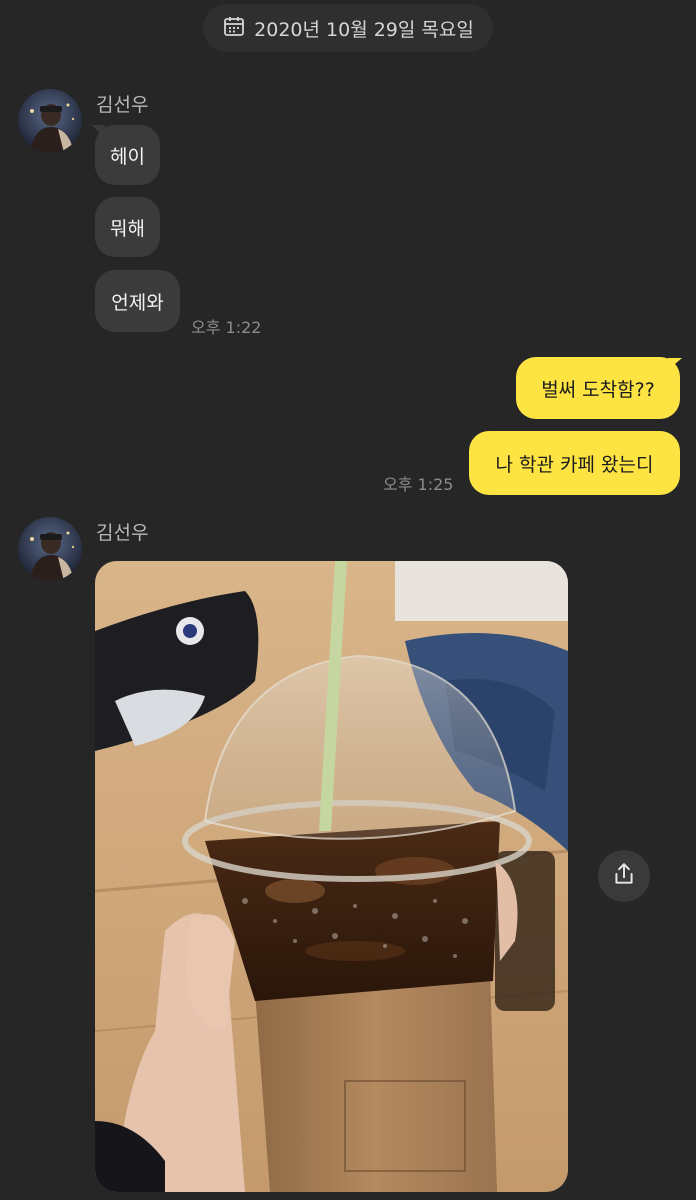 Image resolution: width=696 pixels, height=1200 pixels. I want to click on message-bubble: 뭐해, so click(127, 227).